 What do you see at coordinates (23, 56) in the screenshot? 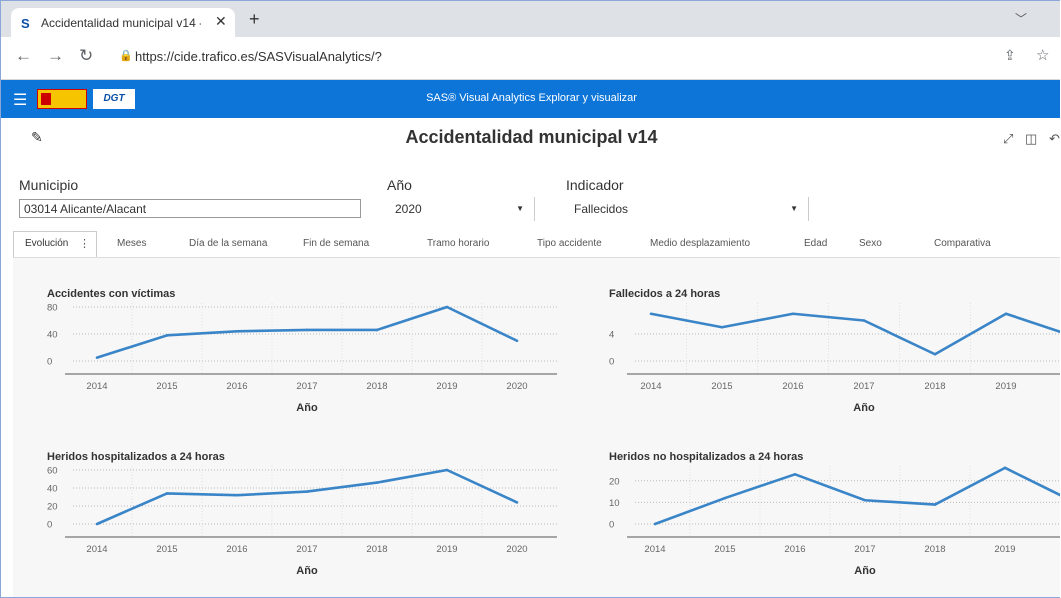
I see `back-arrow-icon: ←` at bounding box center [23, 56].